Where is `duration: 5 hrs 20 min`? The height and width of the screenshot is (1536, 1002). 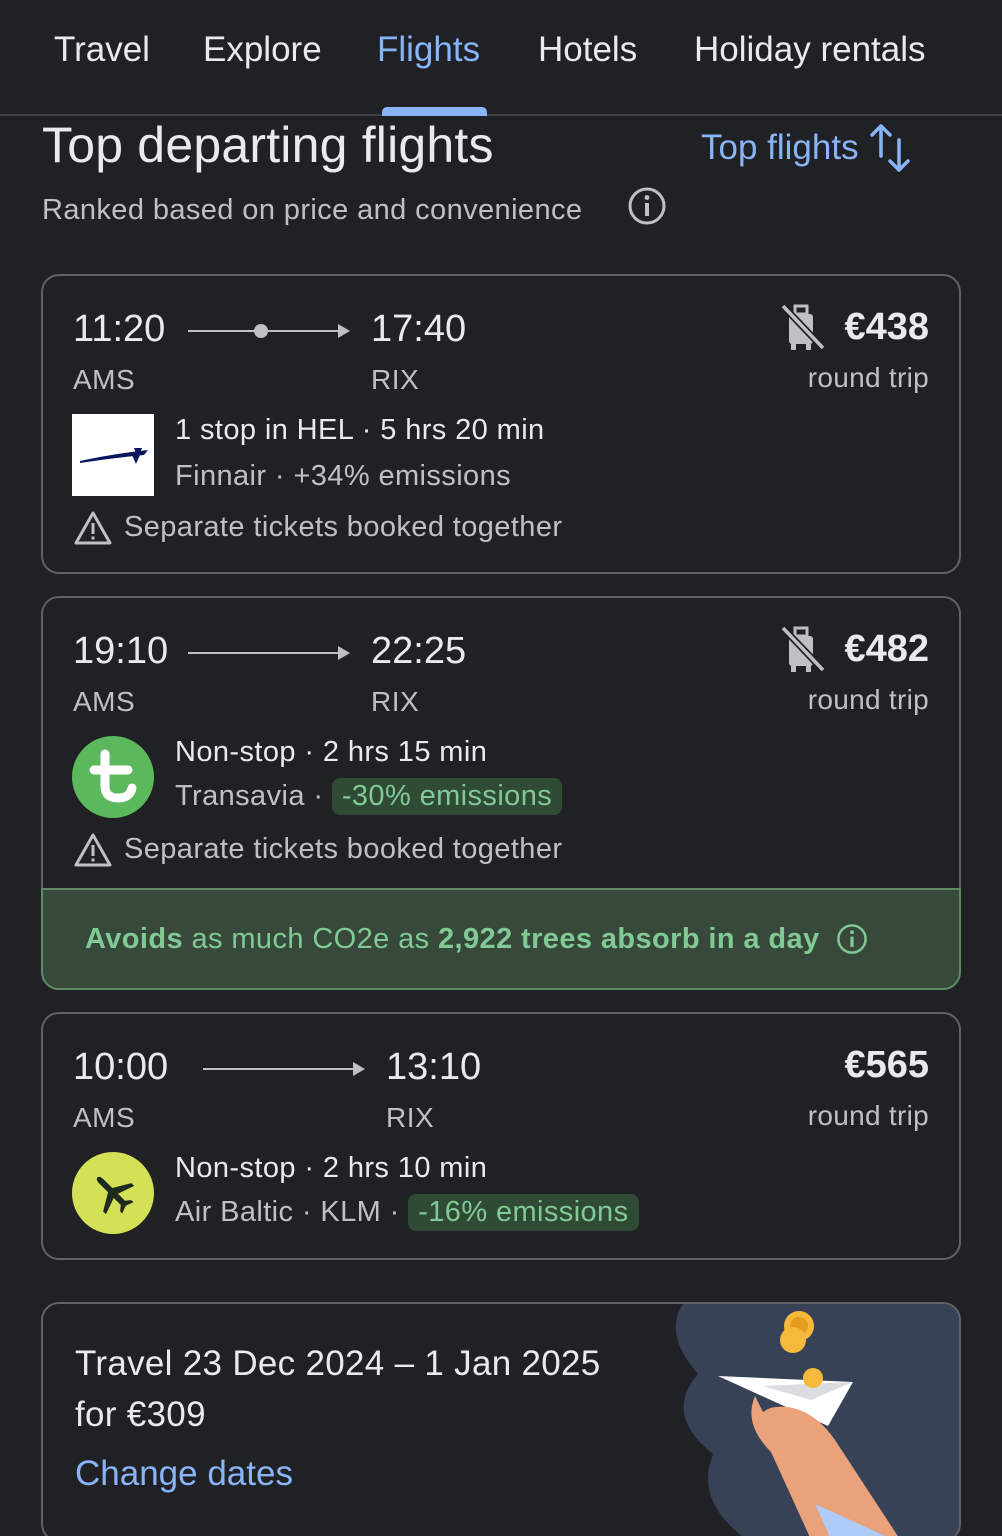 duration: 5 hrs 20 min is located at coordinates (462, 430).